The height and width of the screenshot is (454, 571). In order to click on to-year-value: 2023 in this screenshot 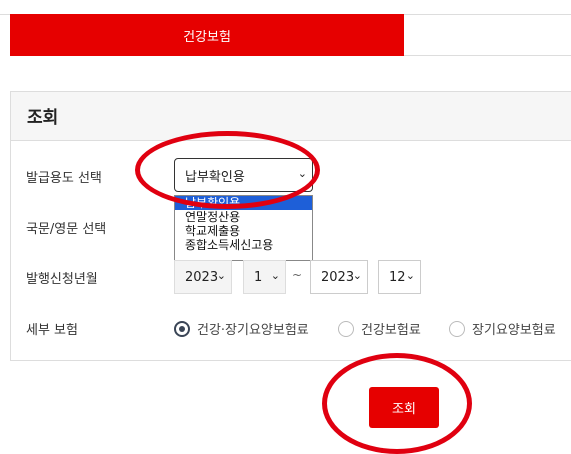, I will do `click(338, 277)`.